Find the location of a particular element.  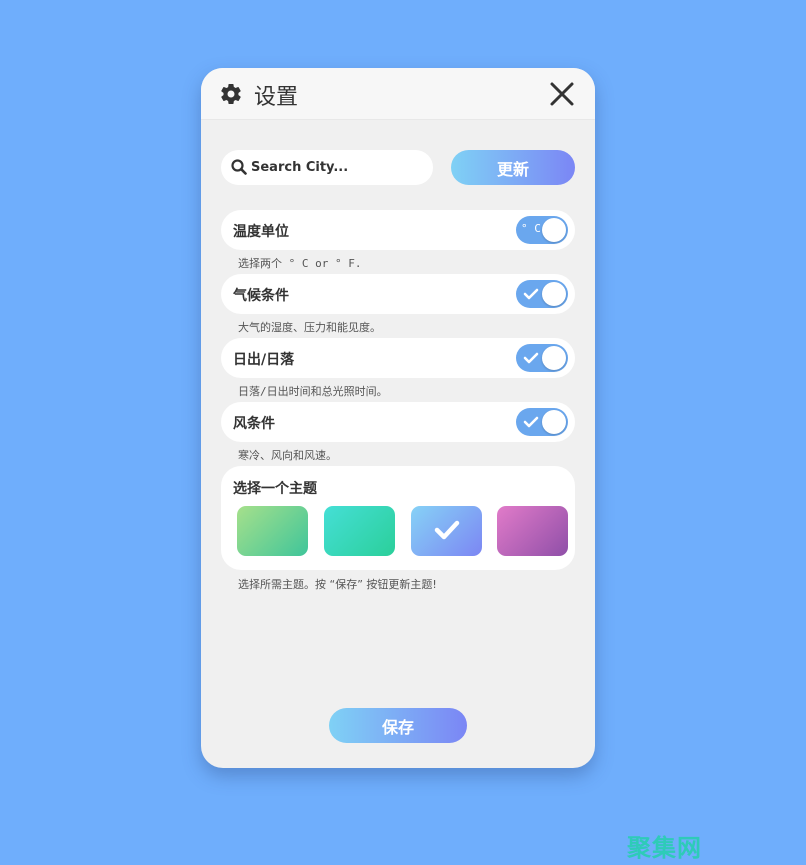

theme-selector: 选择一个主题 is located at coordinates (398, 518).